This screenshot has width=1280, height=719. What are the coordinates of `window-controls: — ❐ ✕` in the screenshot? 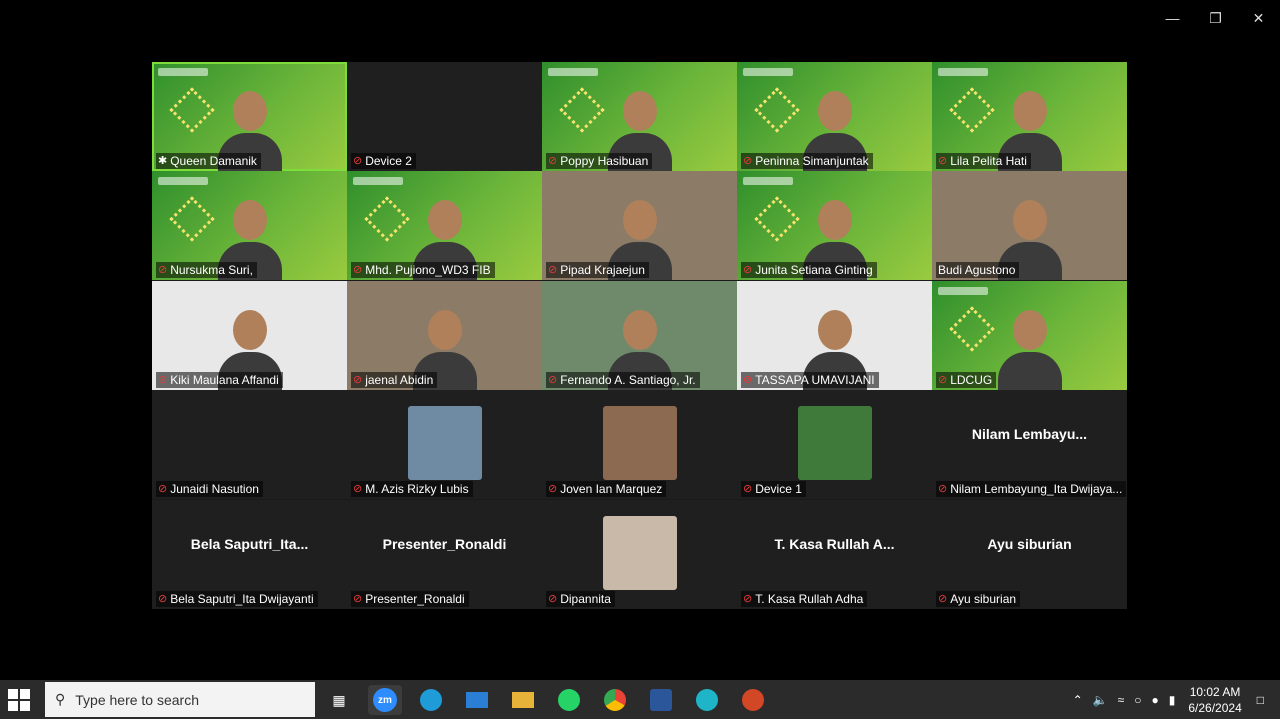 It's located at (1215, 18).